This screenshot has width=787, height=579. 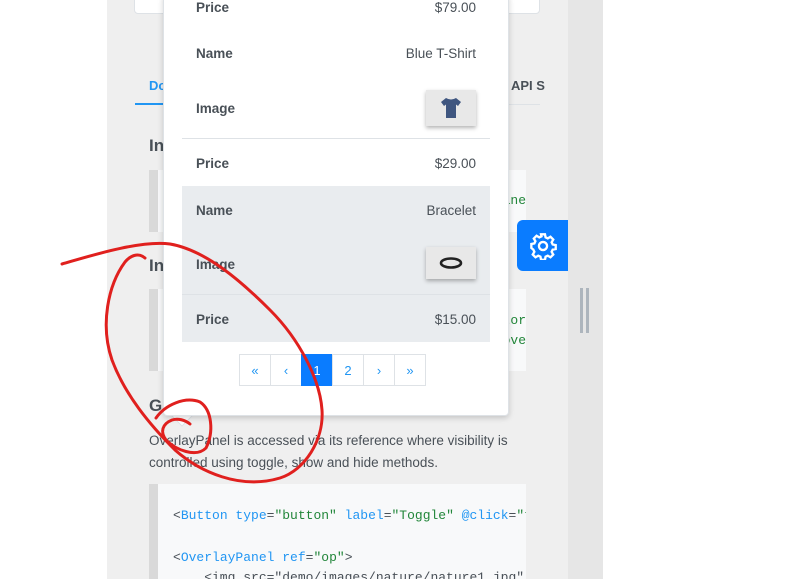 What do you see at coordinates (157, 265) in the screenshot?
I see `section-heading-import-cdn: In` at bounding box center [157, 265].